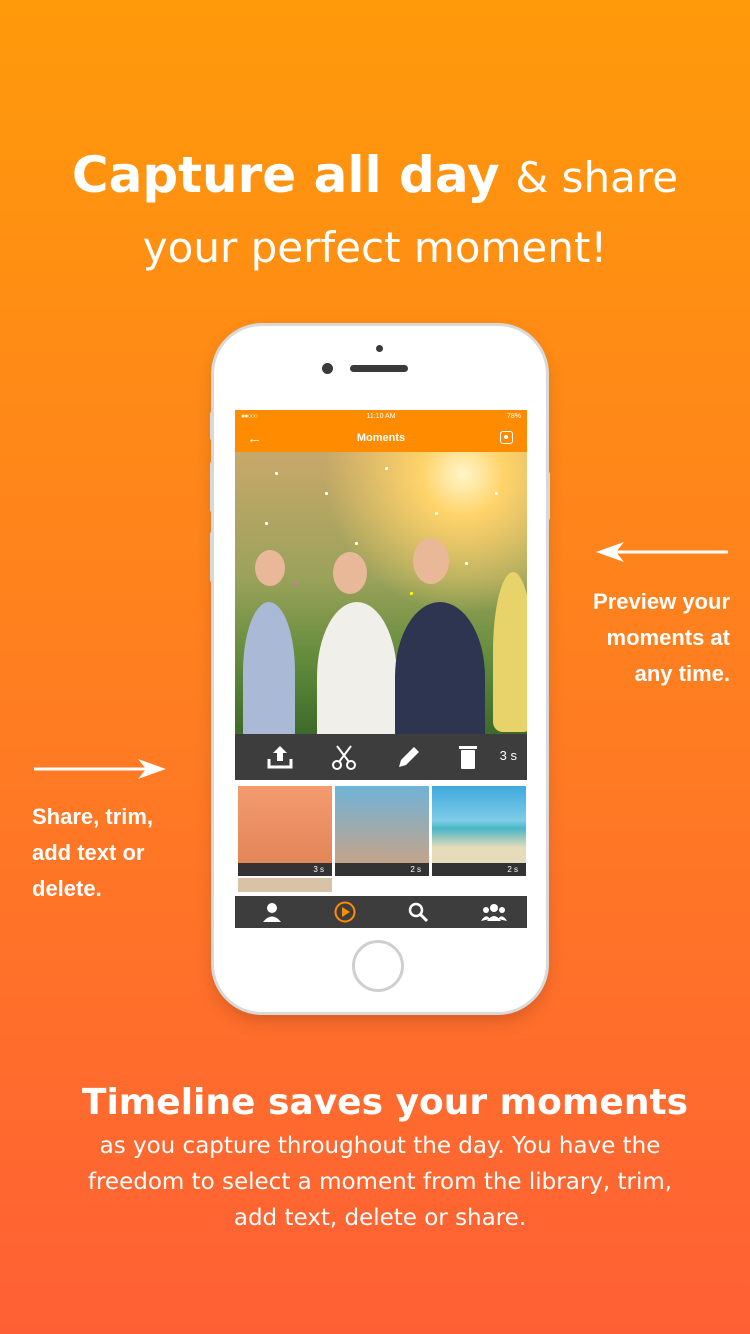 Image resolution: width=750 pixels, height=1334 pixels. What do you see at coordinates (285, 869) in the screenshot?
I see `thumbnail-duration: 3 s` at bounding box center [285, 869].